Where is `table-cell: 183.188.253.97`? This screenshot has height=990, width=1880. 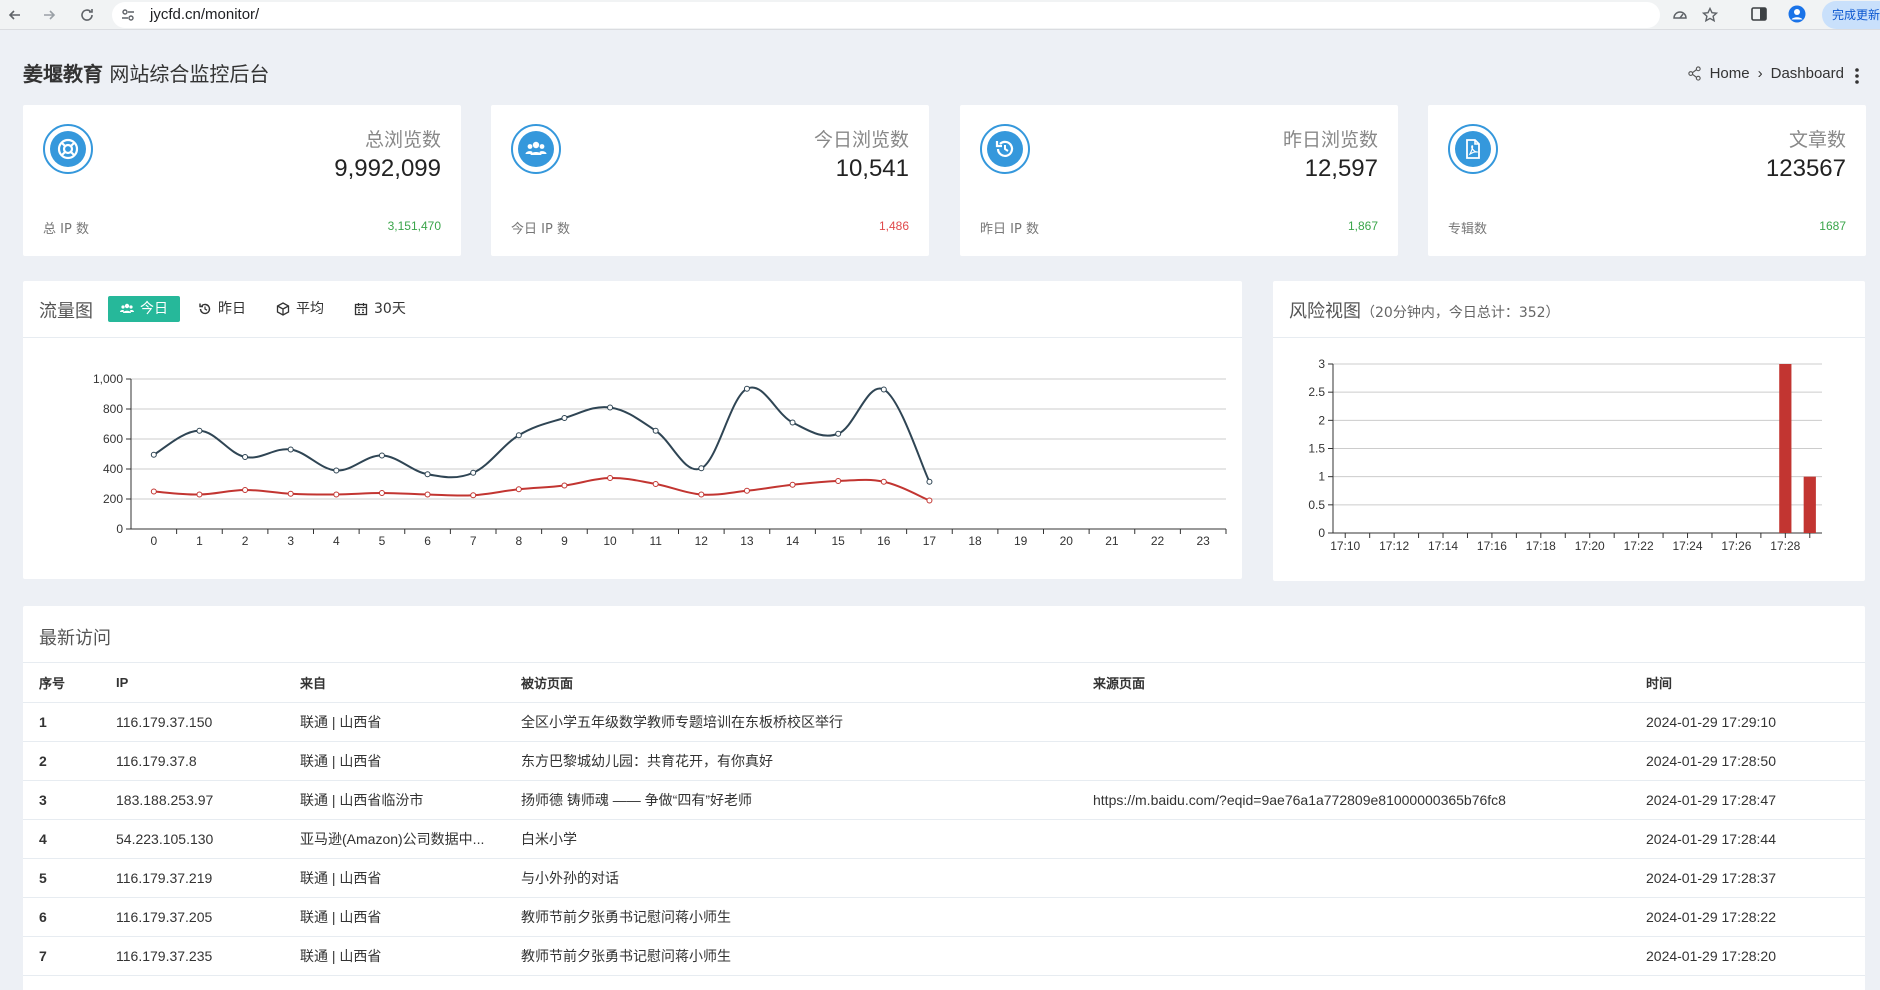 table-cell: 183.188.253.97 is located at coordinates (208, 800).